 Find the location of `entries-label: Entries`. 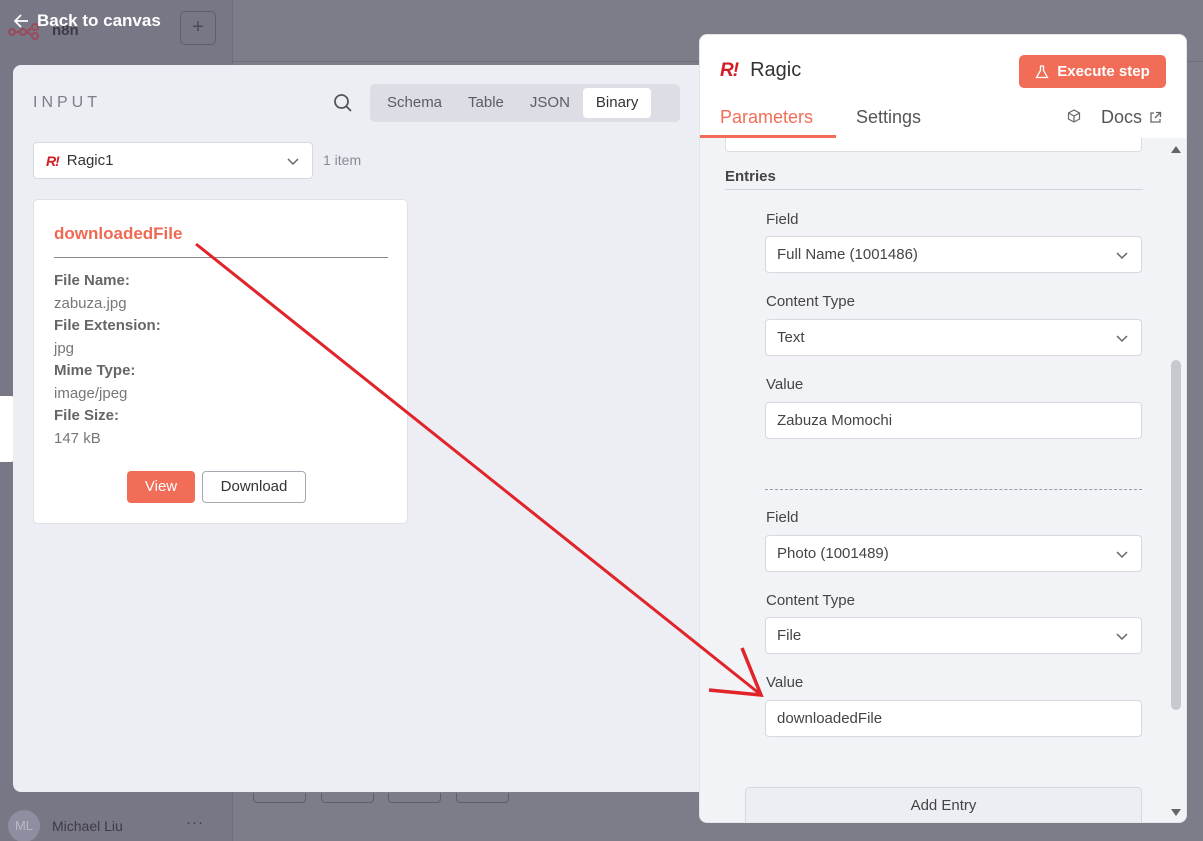

entries-label: Entries is located at coordinates (750, 176).